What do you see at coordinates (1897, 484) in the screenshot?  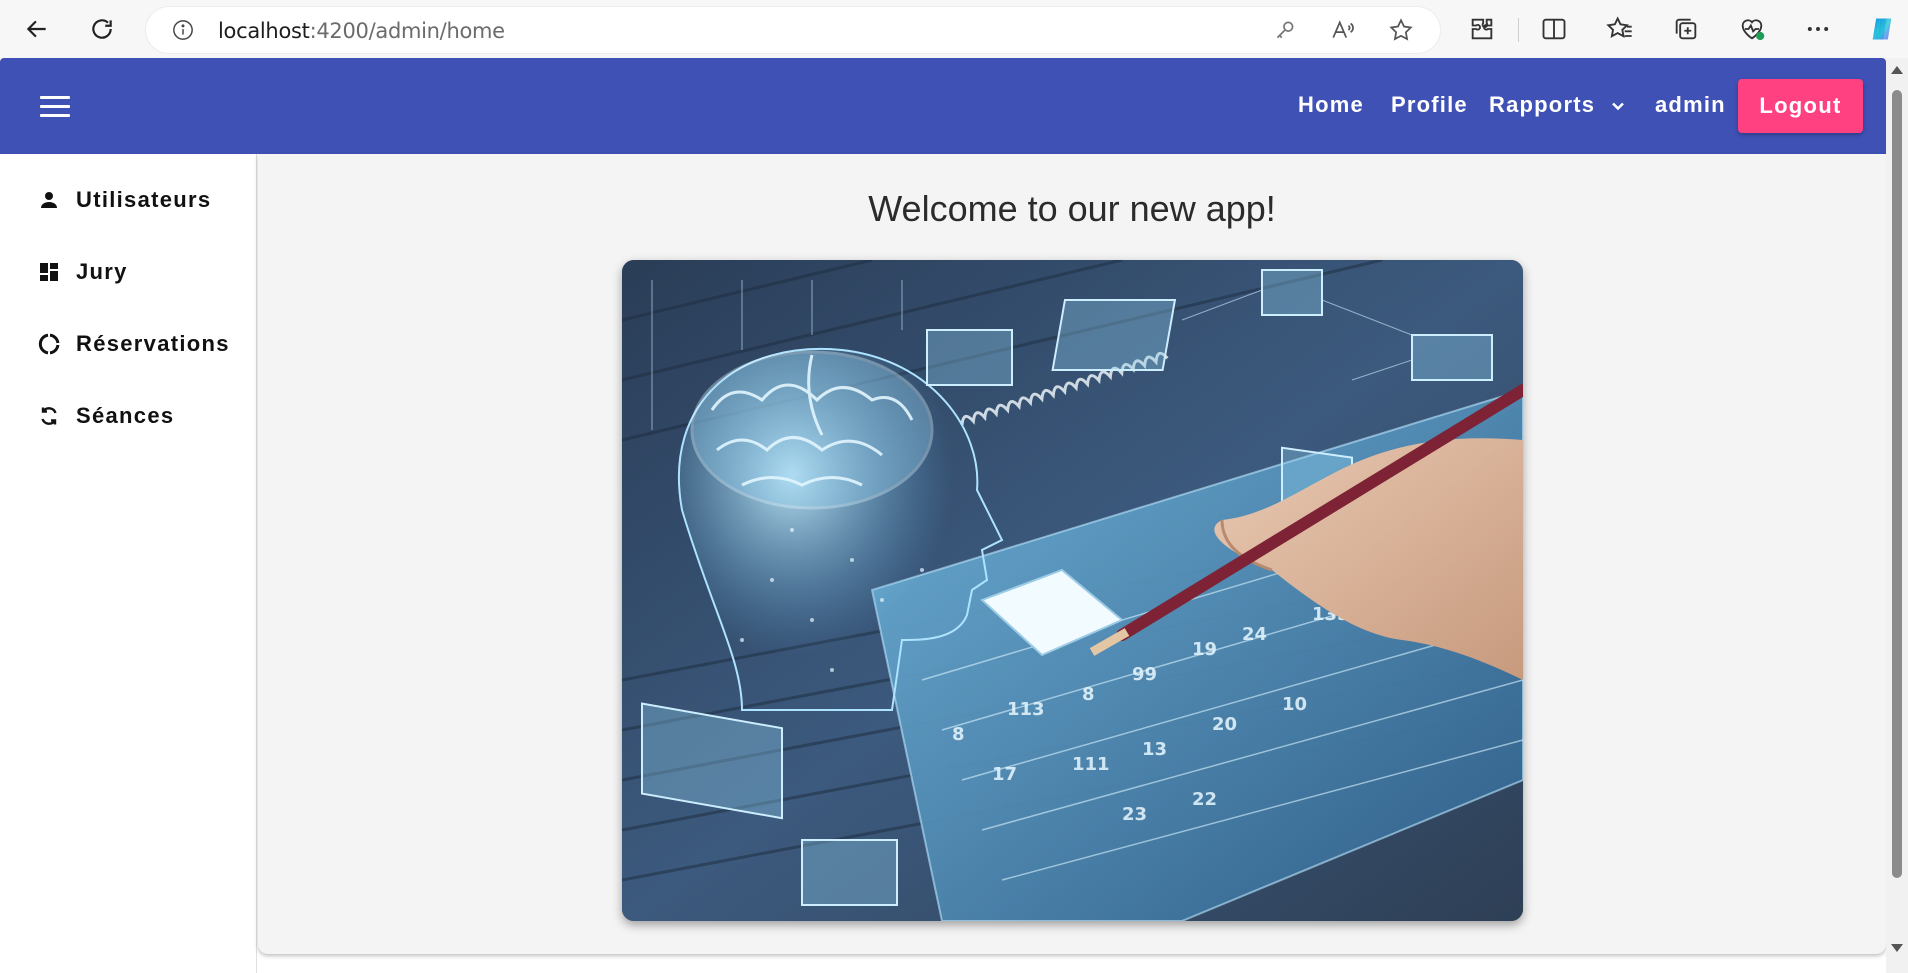 I see `scrollbar-thumb` at bounding box center [1897, 484].